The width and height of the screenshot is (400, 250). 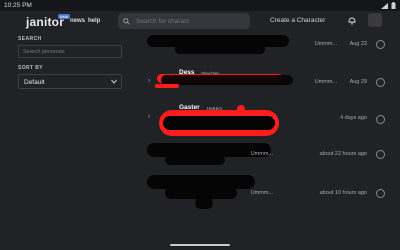 I want to click on list-item: Ummm... Aug 23, so click(x=265, y=48).